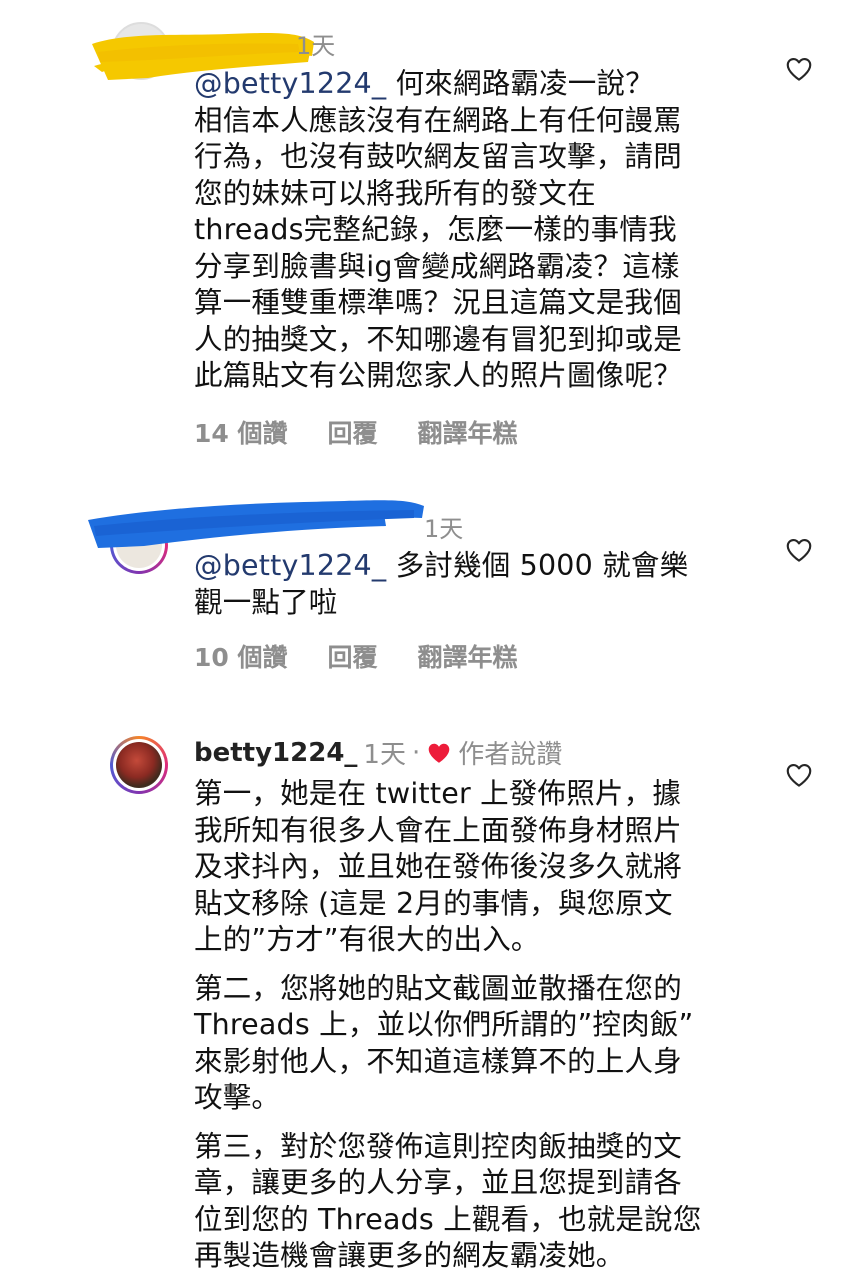  What do you see at coordinates (395, 193) in the screenshot?
I see `comment-line: 您的妹妹可以將我所有的發文在` at bounding box center [395, 193].